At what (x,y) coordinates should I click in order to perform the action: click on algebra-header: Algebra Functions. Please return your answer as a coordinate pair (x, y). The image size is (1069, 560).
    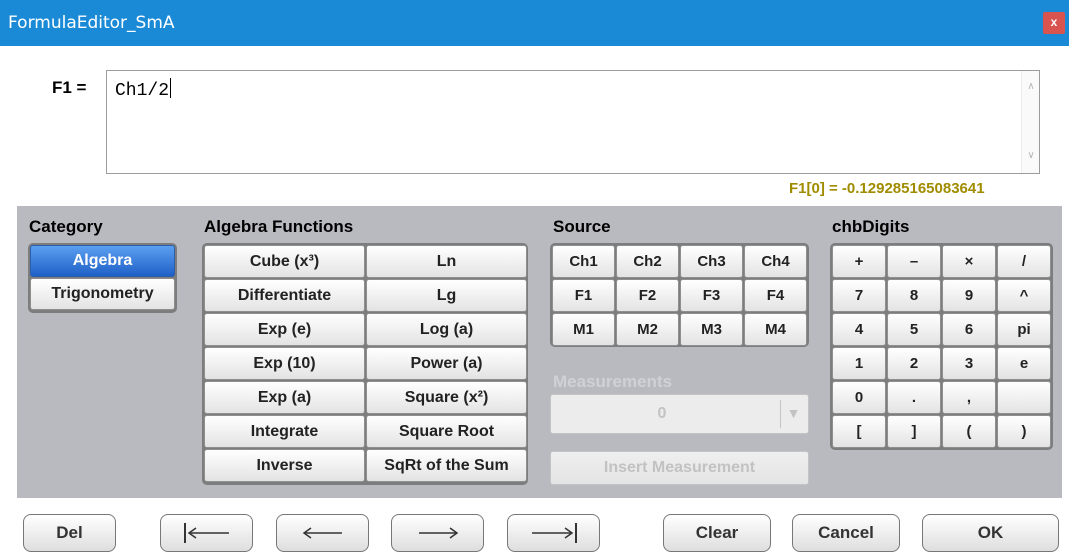
    Looking at the image, I should click on (279, 226).